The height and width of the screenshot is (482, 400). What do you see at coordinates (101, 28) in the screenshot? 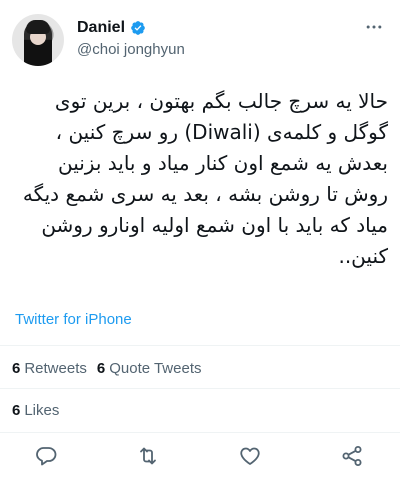
I see `author-name: Daniel` at bounding box center [101, 28].